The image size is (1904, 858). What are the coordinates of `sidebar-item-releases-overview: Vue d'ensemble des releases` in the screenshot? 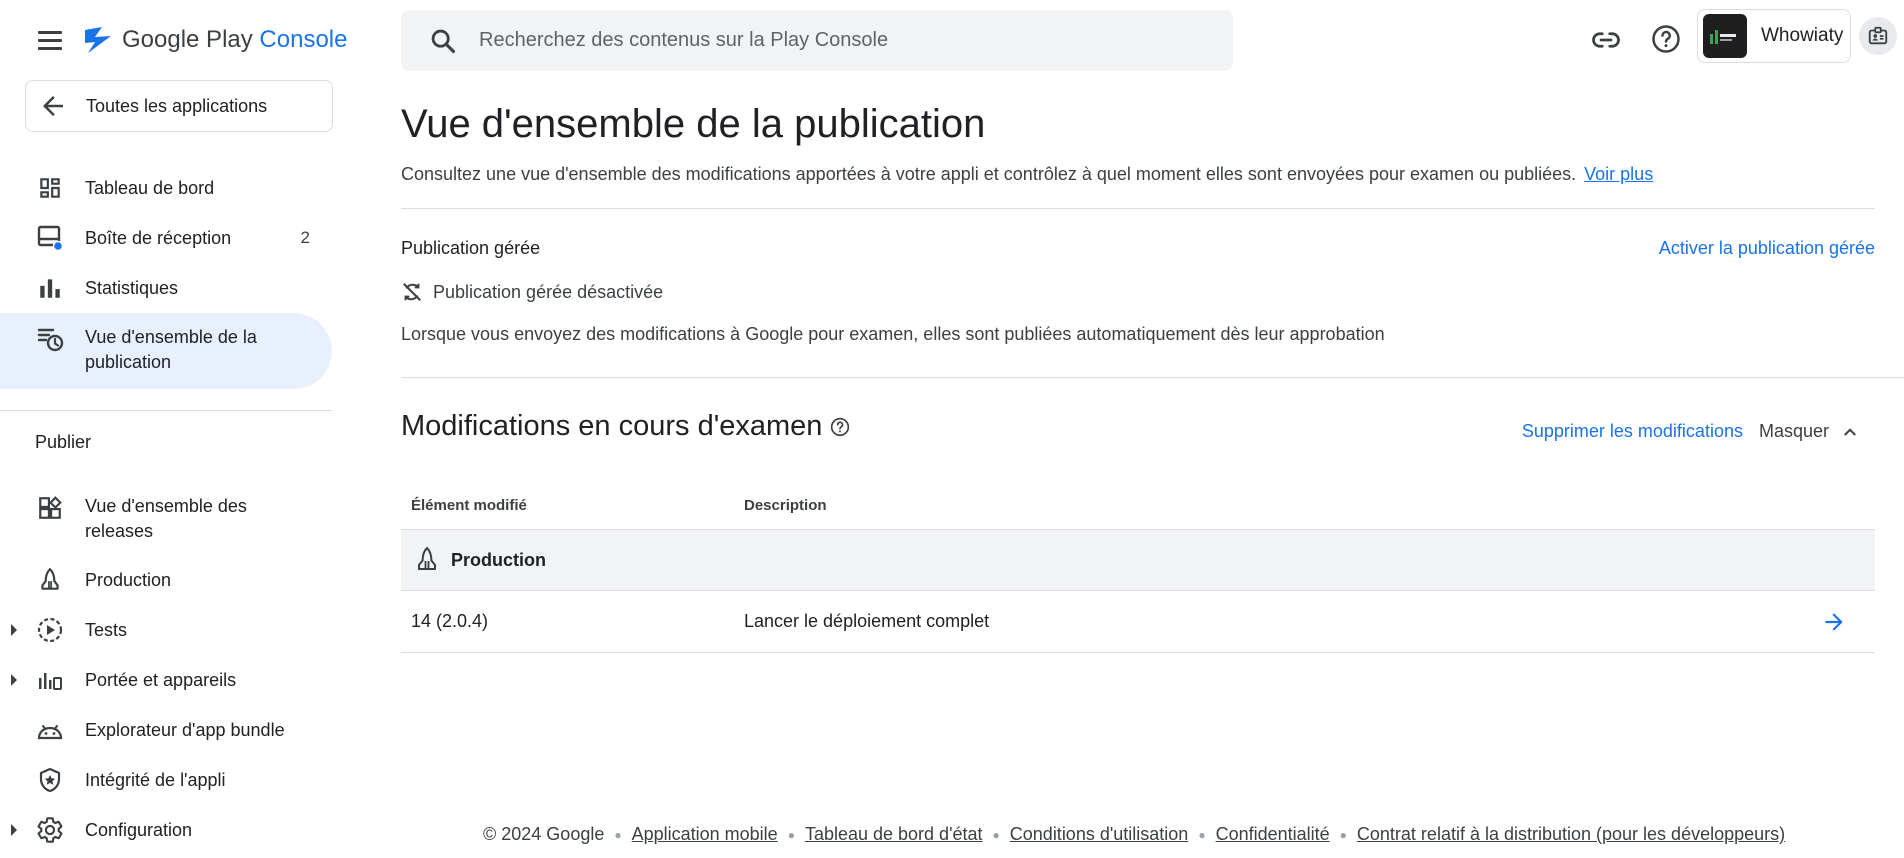 It's located at (166, 518).